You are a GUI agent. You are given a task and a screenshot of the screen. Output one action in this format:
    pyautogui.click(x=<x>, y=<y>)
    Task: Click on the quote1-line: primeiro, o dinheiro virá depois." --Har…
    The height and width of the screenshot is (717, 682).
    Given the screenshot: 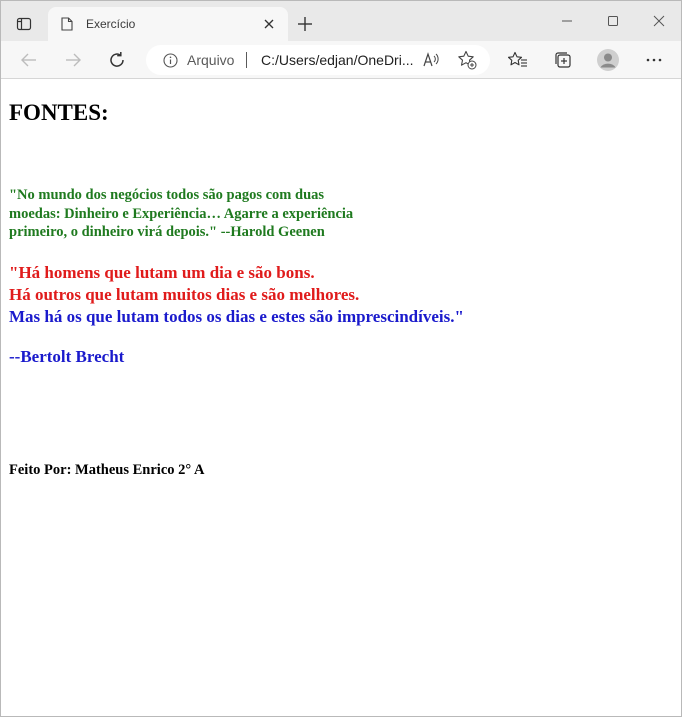 What is the action you would take?
    pyautogui.click(x=167, y=232)
    